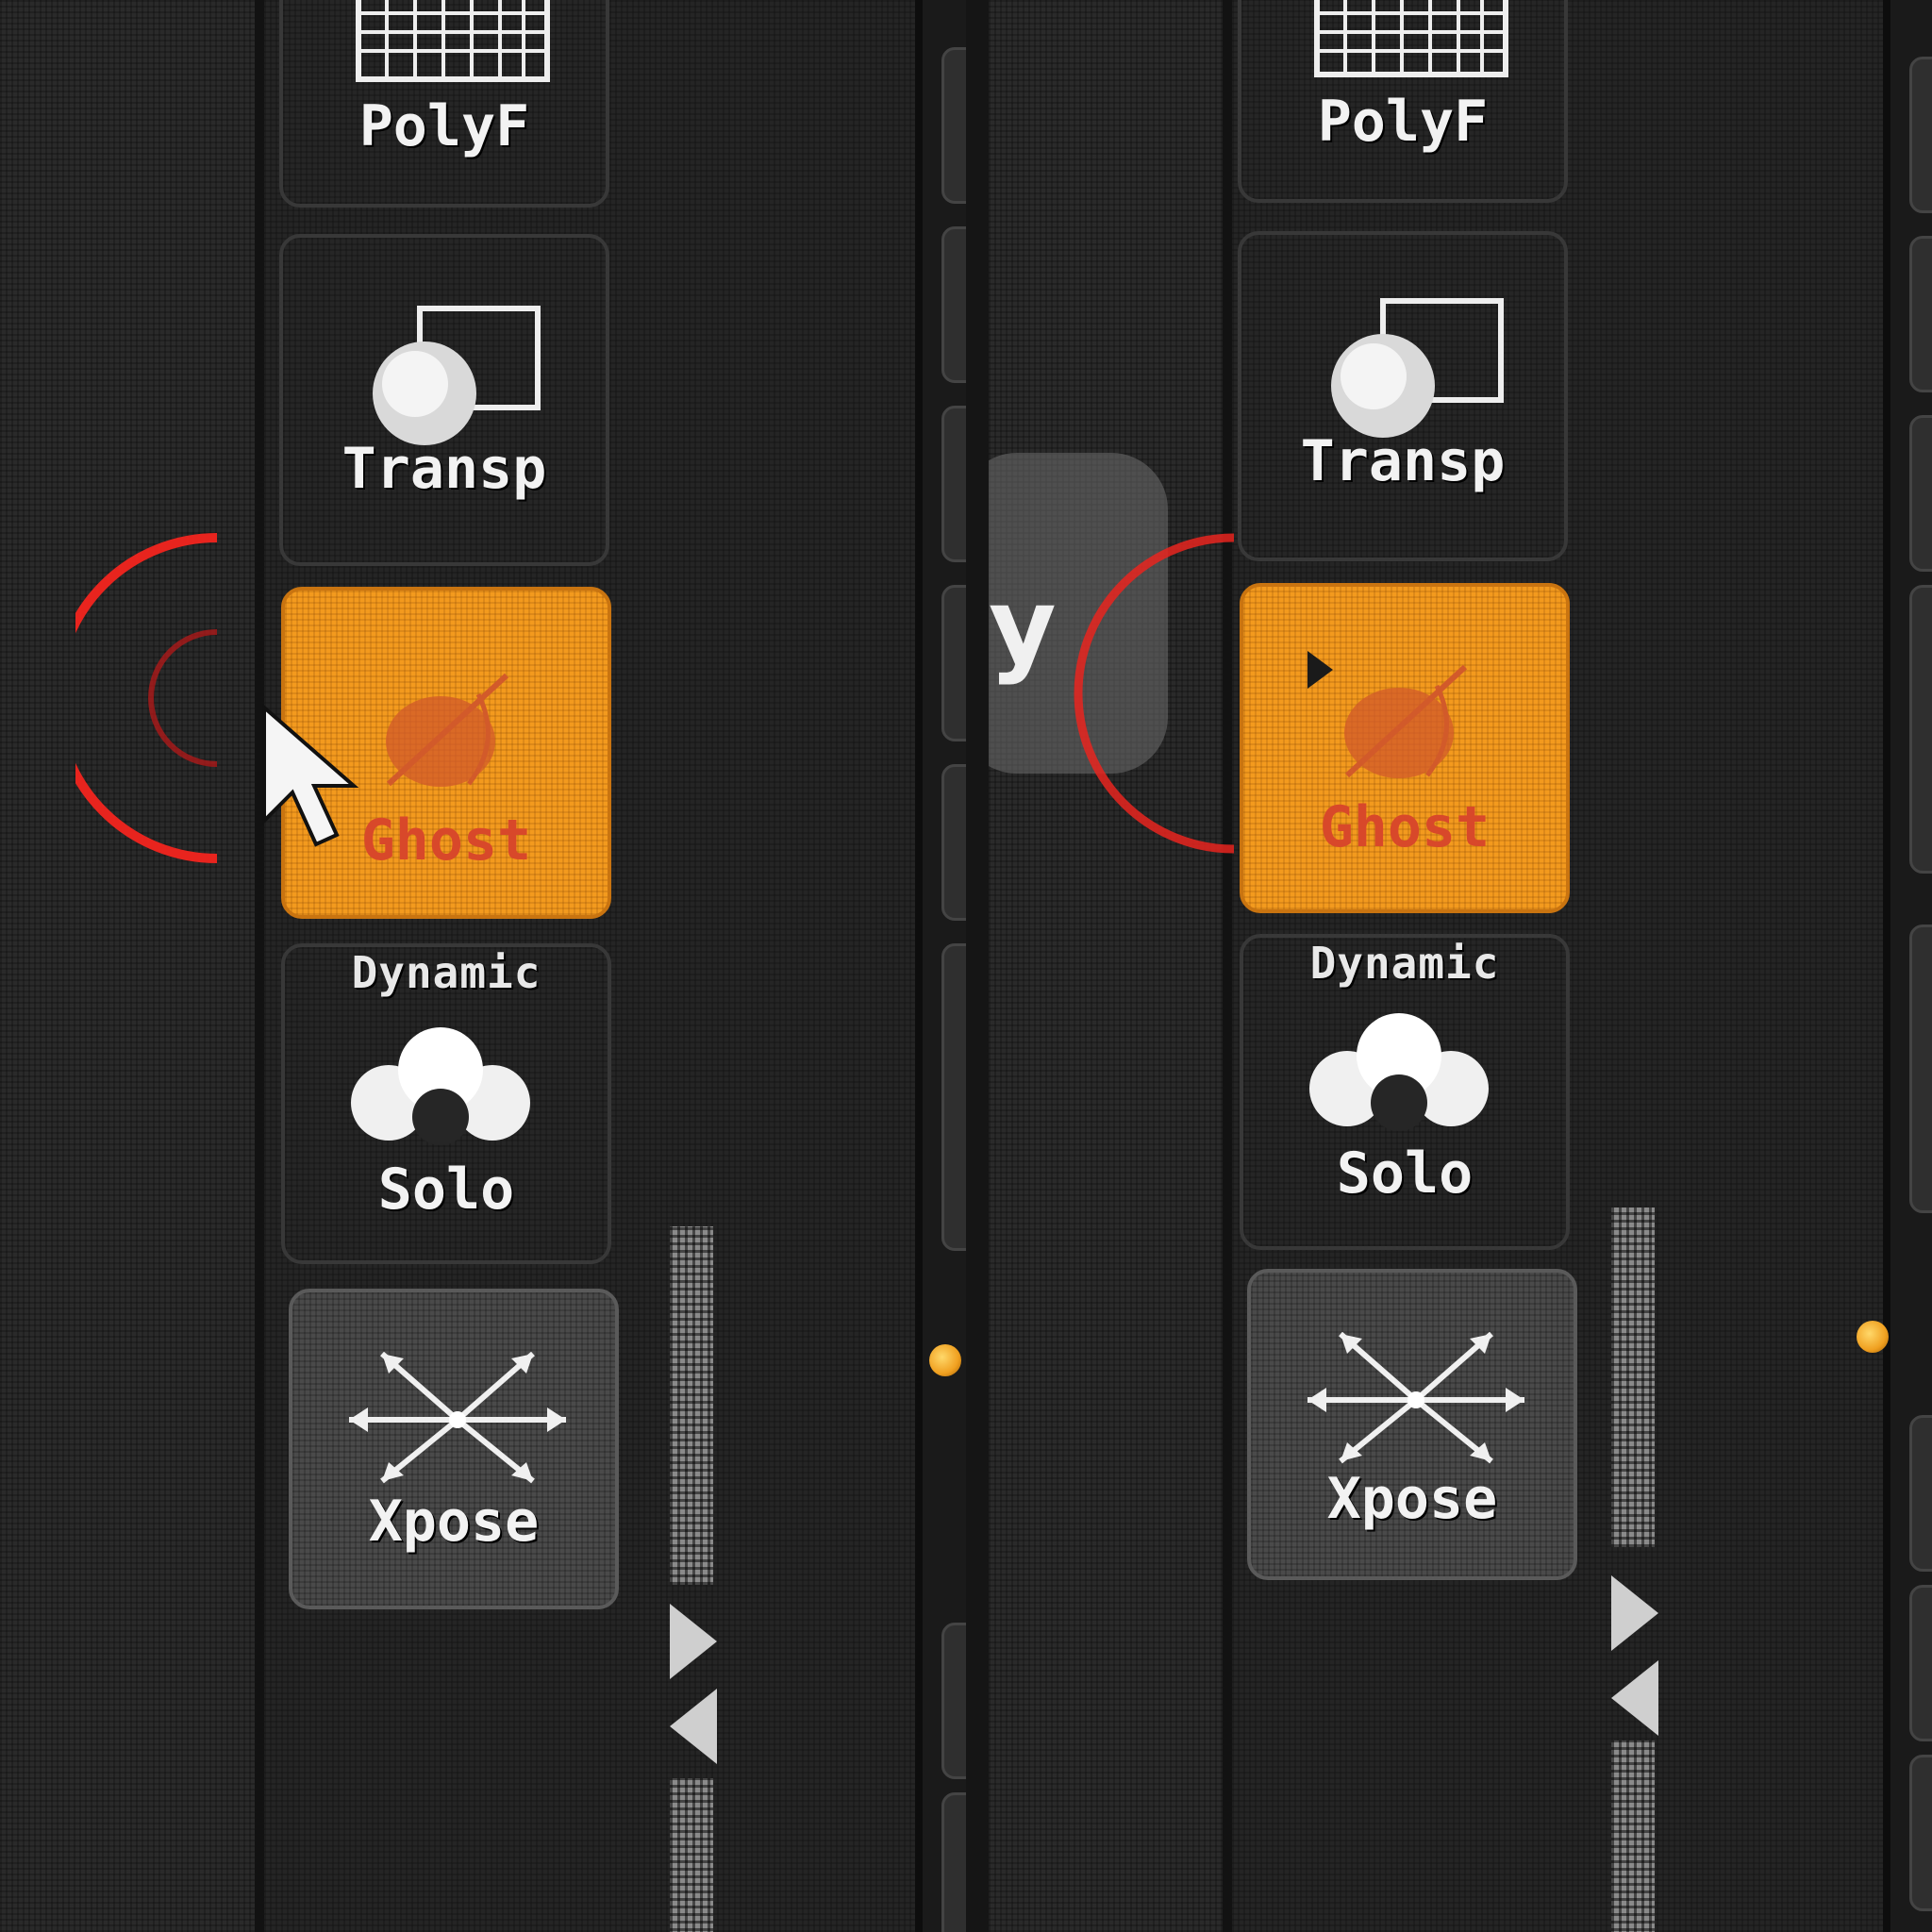 The width and height of the screenshot is (1932, 1932). I want to click on ghost-button: Ghost, so click(1405, 748).